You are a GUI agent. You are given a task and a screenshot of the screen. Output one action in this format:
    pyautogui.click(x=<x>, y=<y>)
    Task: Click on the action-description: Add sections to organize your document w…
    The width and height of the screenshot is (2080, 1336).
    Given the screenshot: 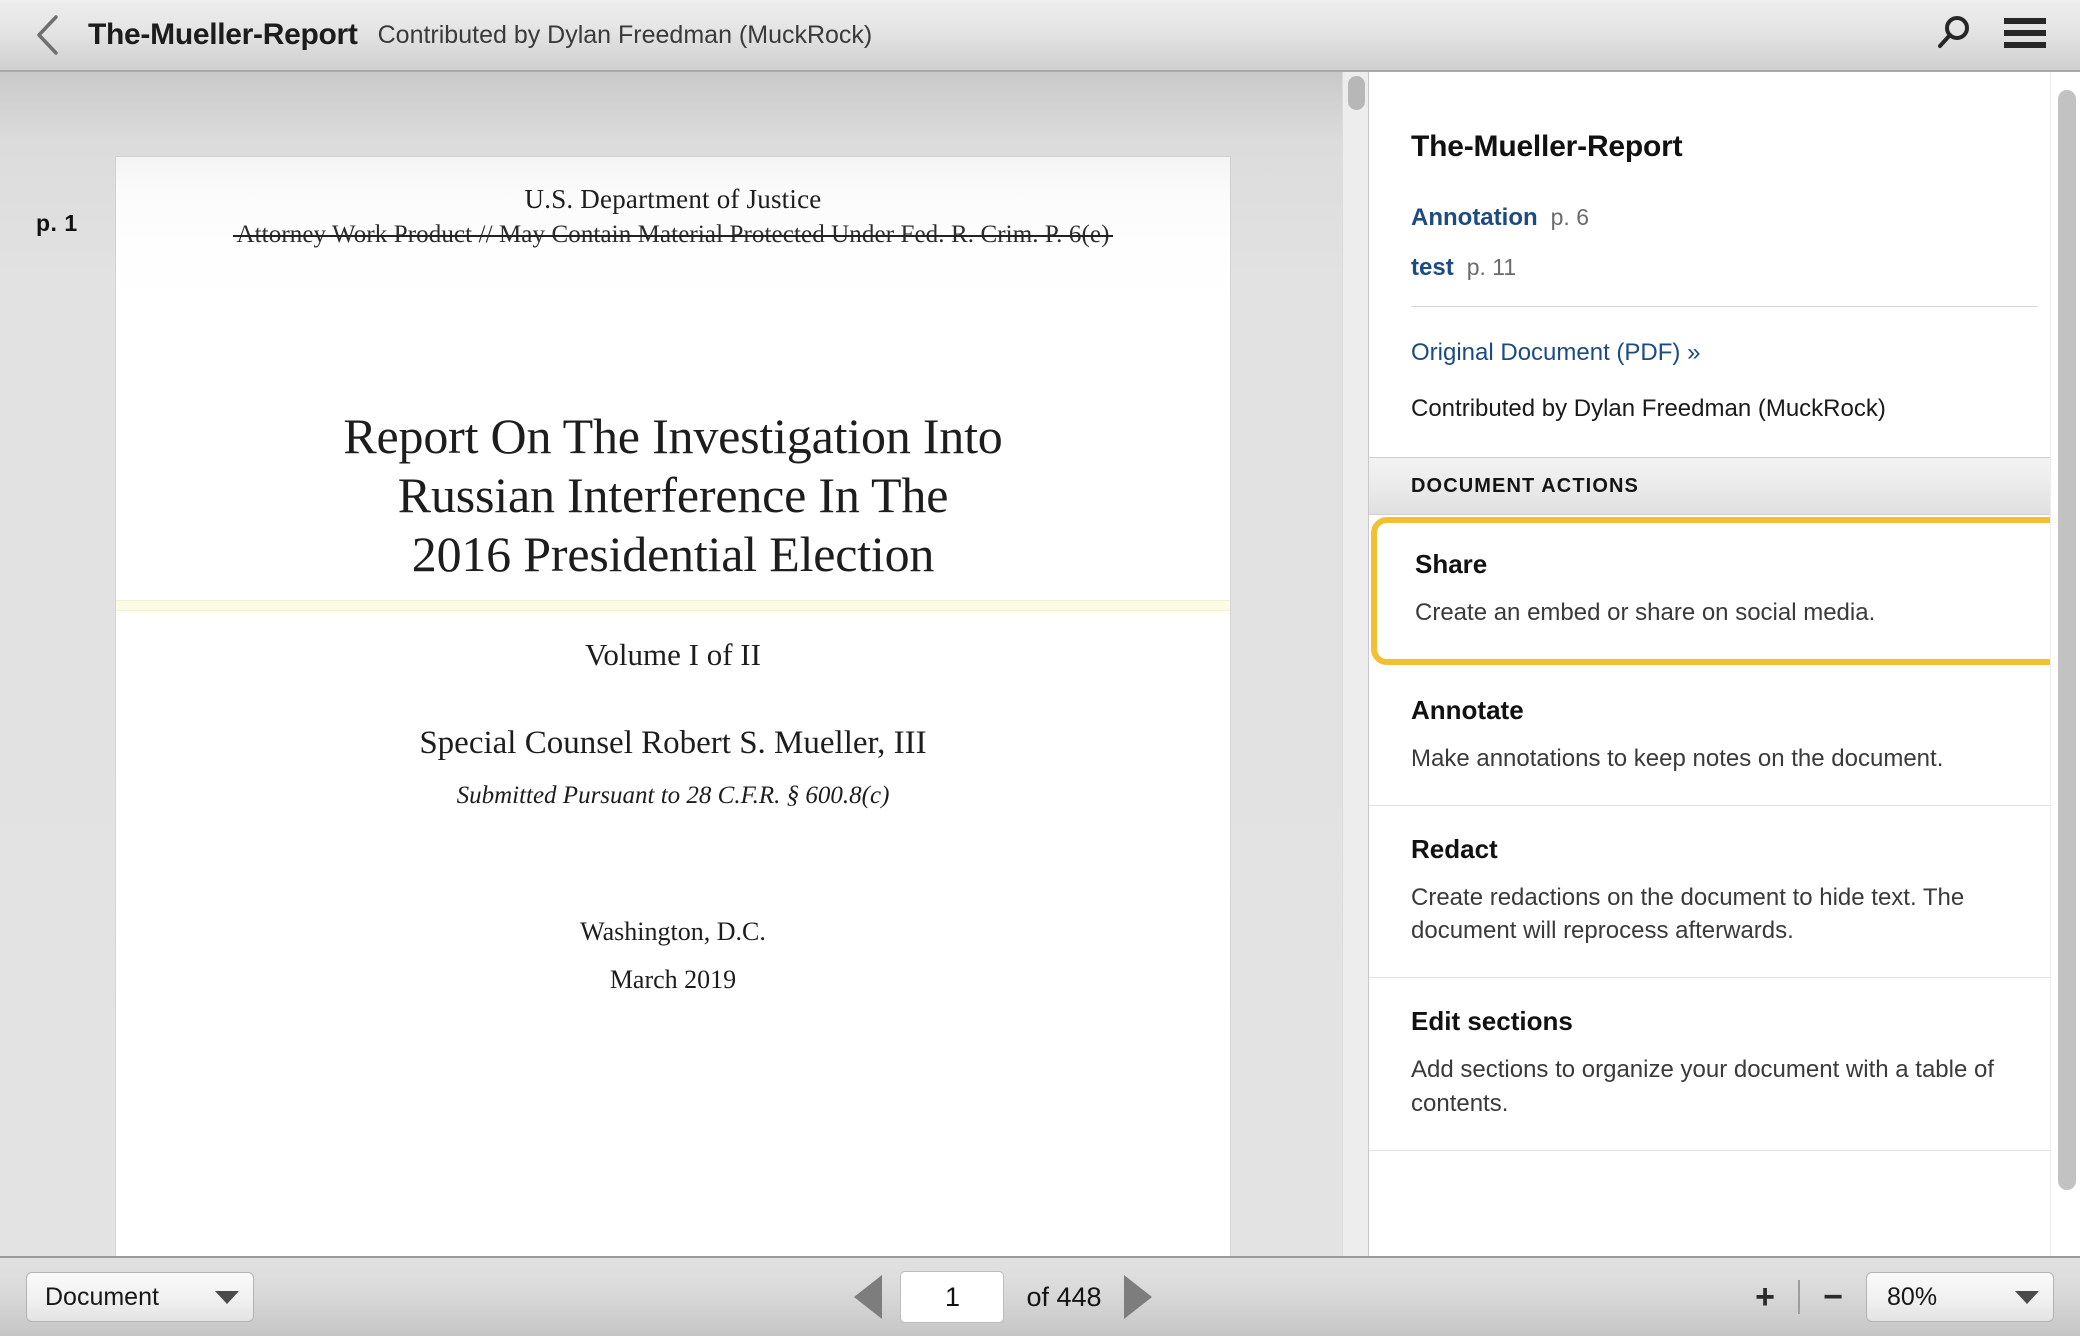 What is the action you would take?
    pyautogui.click(x=1703, y=1086)
    